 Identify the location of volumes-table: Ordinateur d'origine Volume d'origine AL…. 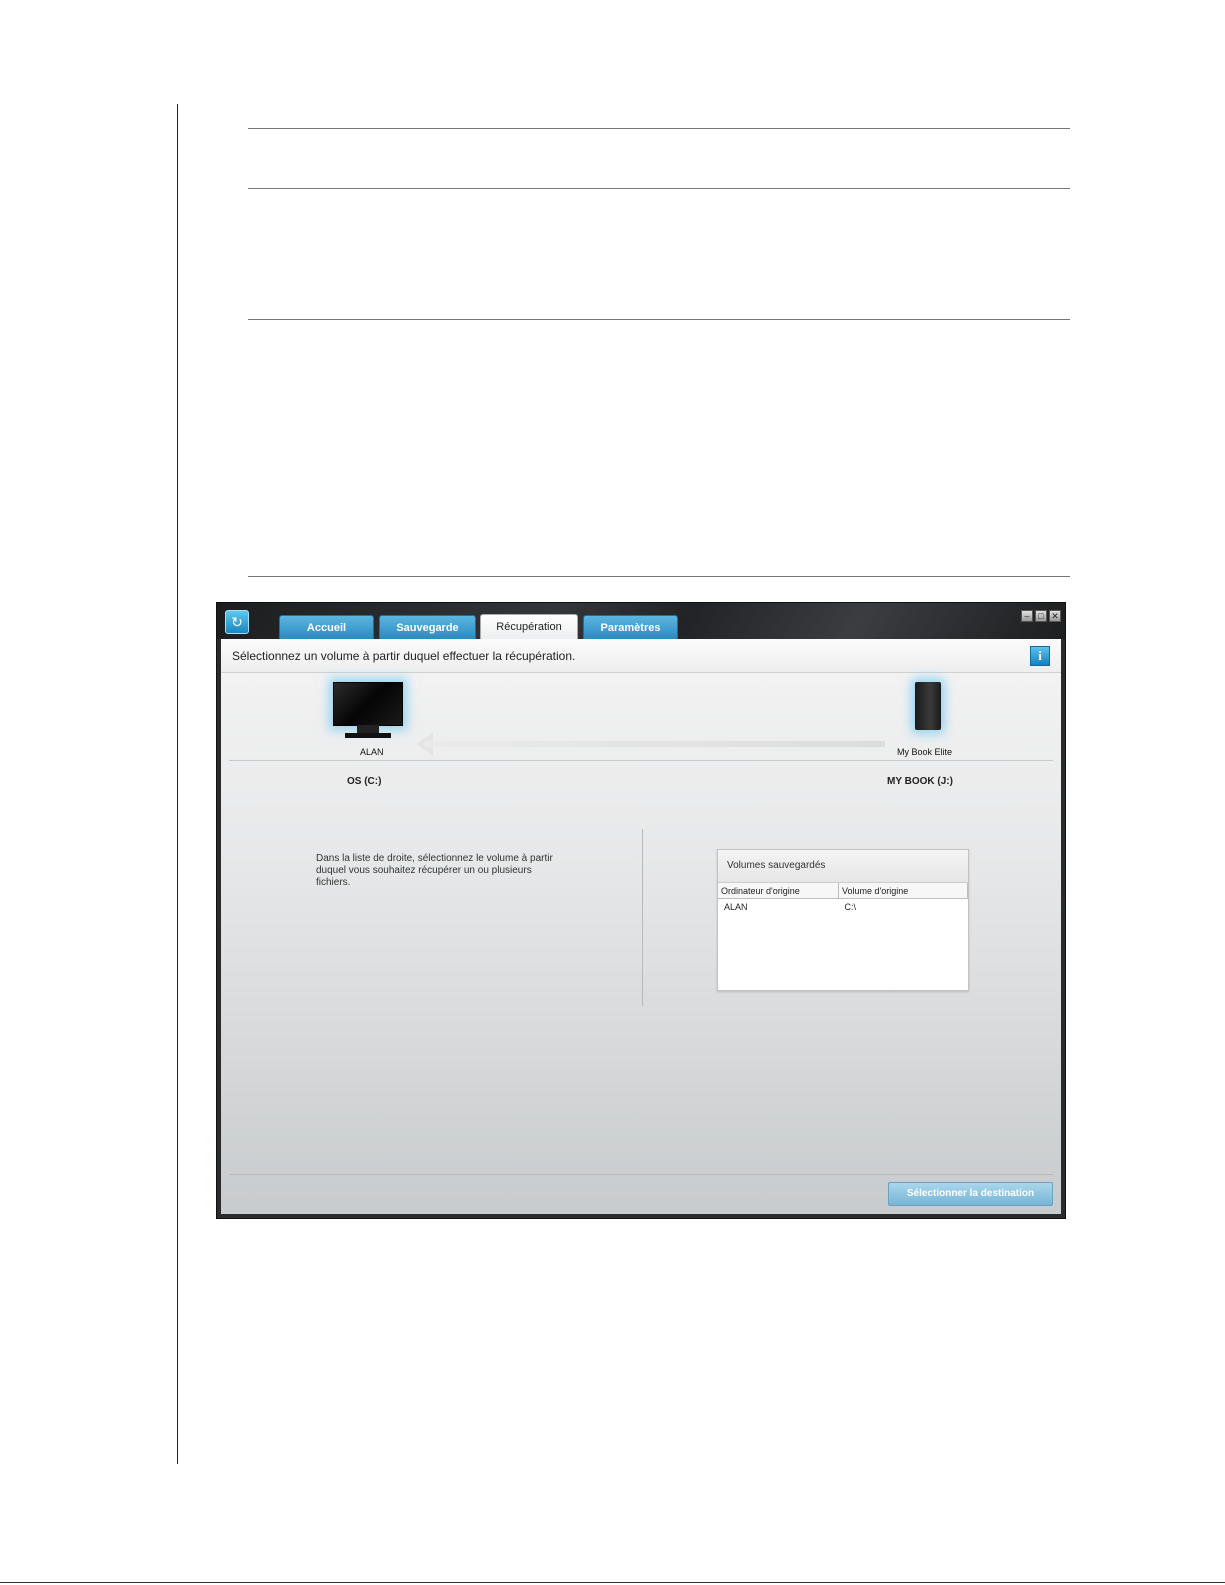
(843, 899).